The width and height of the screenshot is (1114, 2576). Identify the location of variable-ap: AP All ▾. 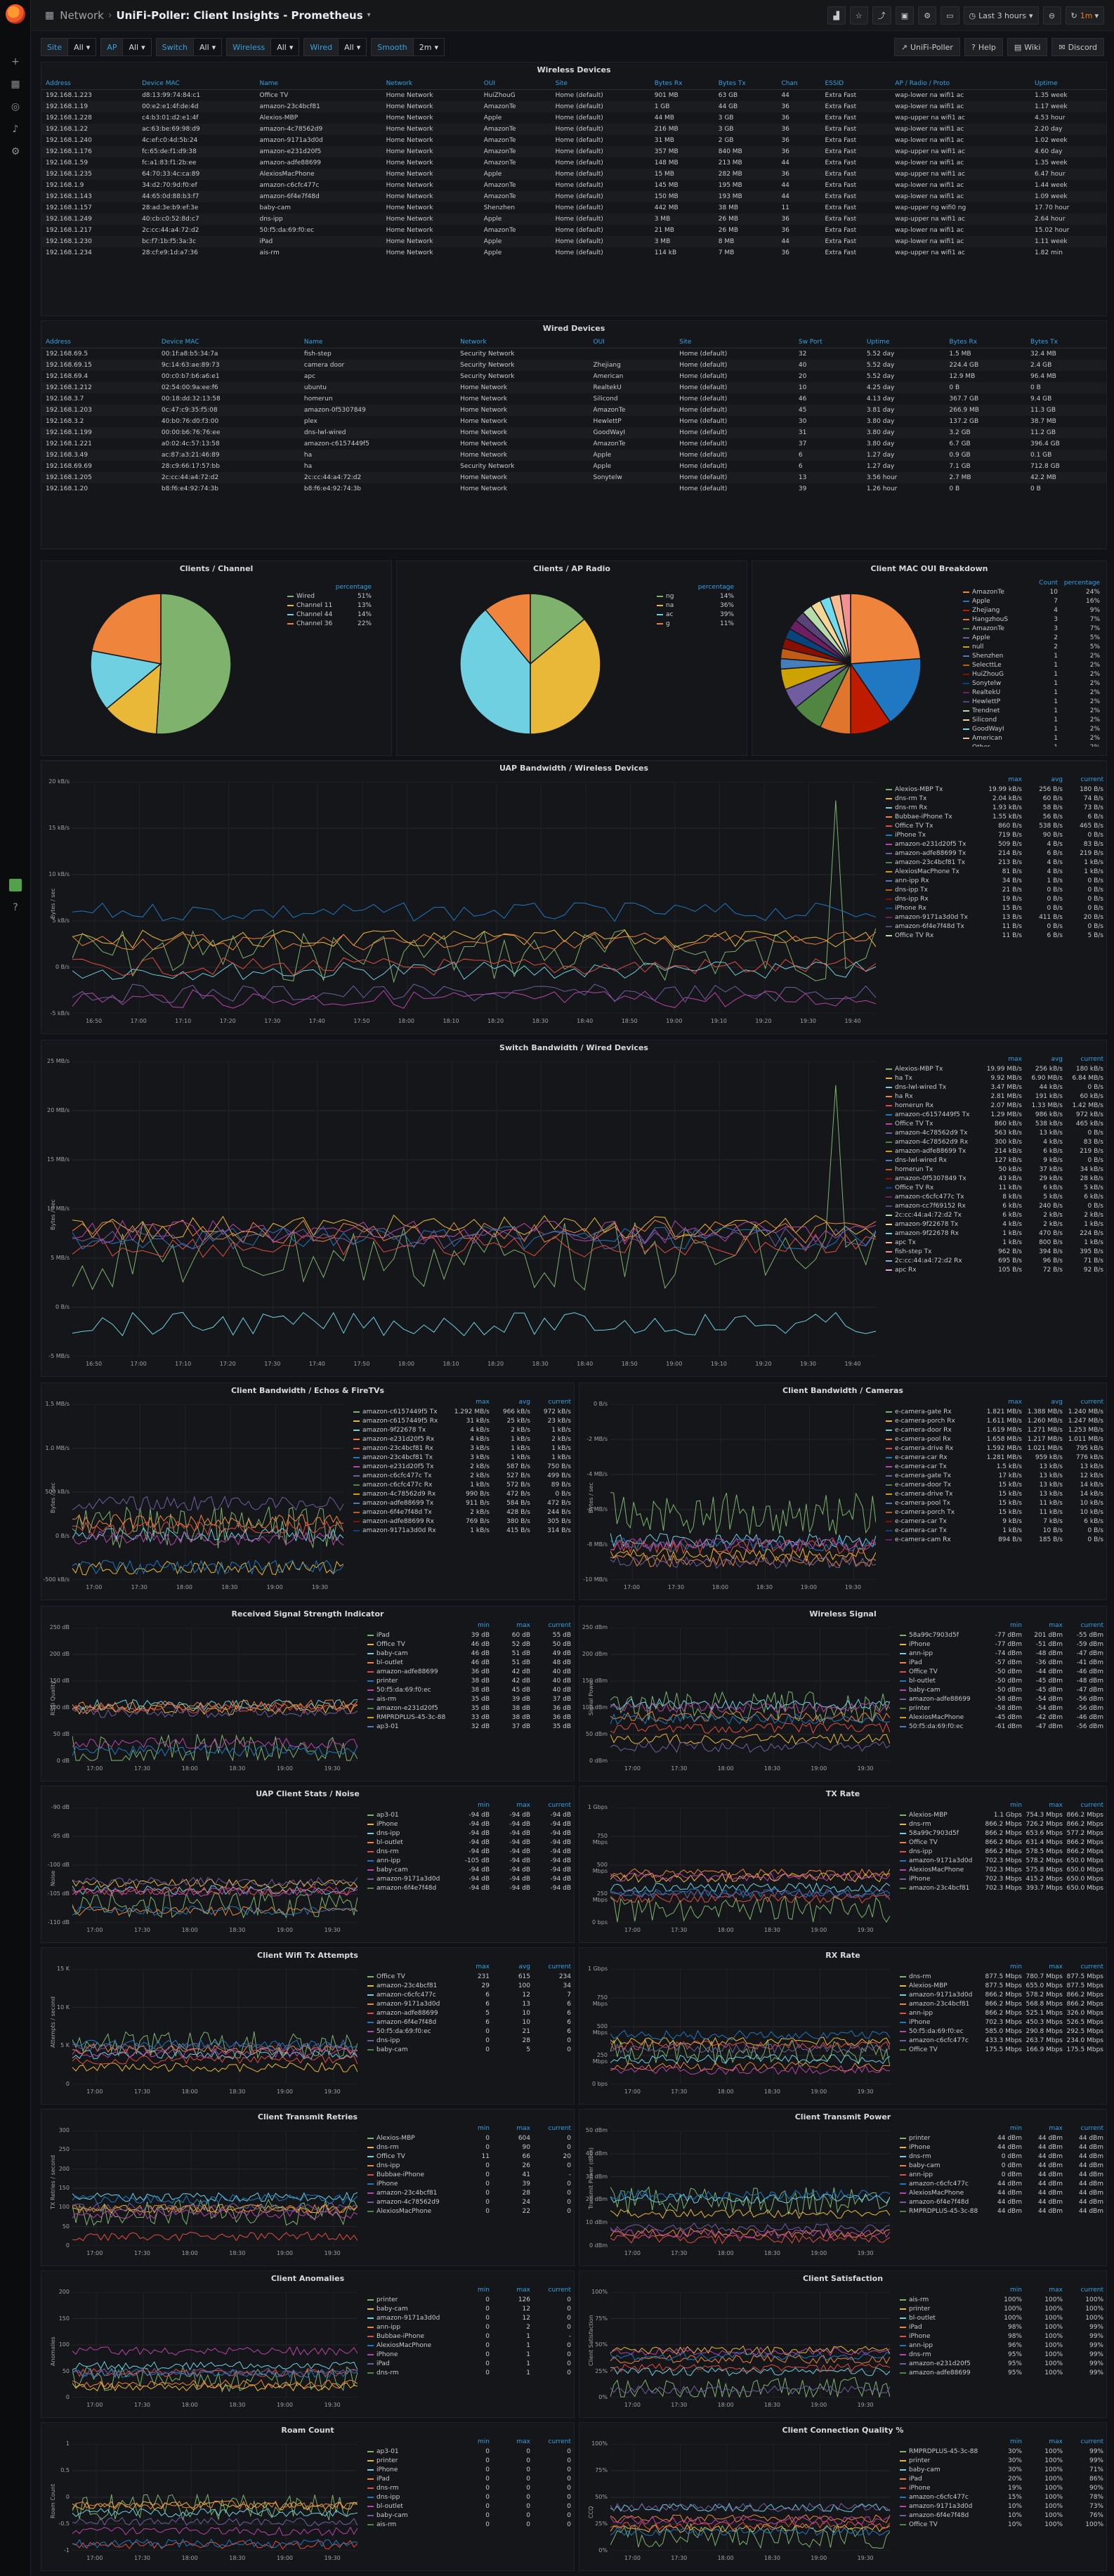
(126, 47).